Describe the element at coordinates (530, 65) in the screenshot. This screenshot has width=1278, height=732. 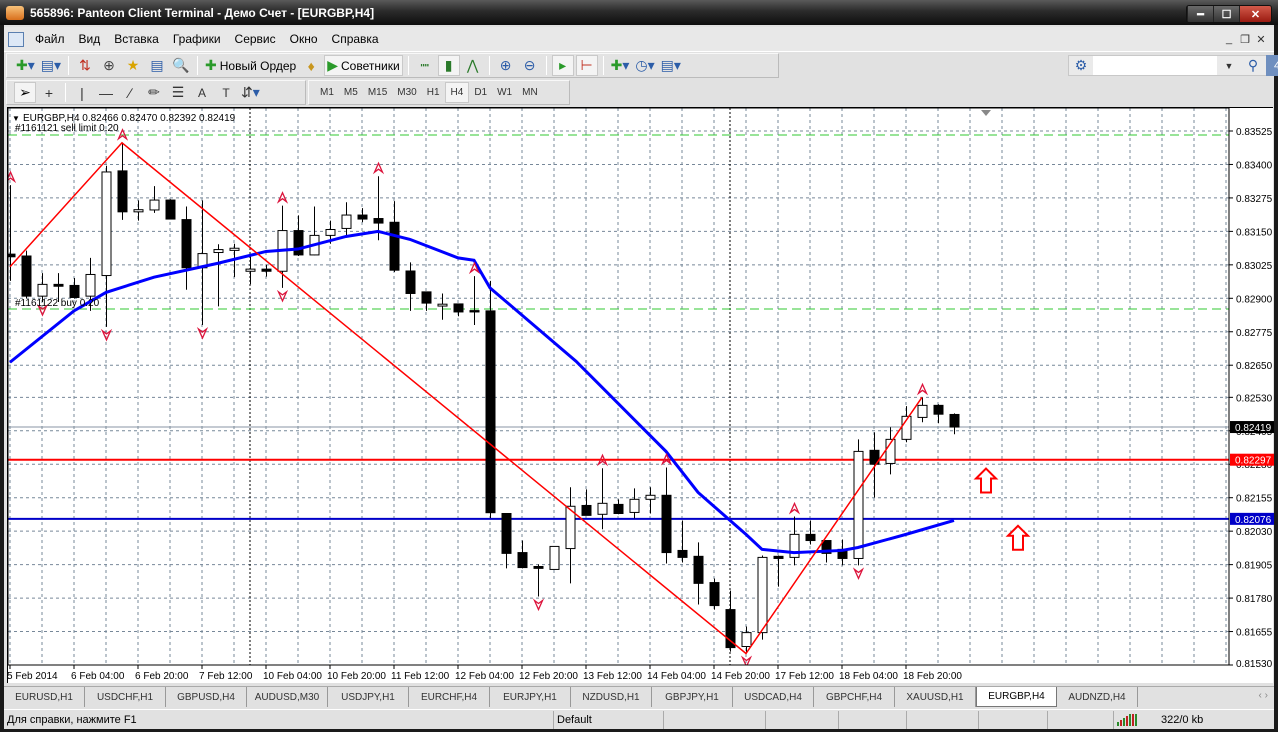
I see `zoom-out-button: ⊖` at that location.